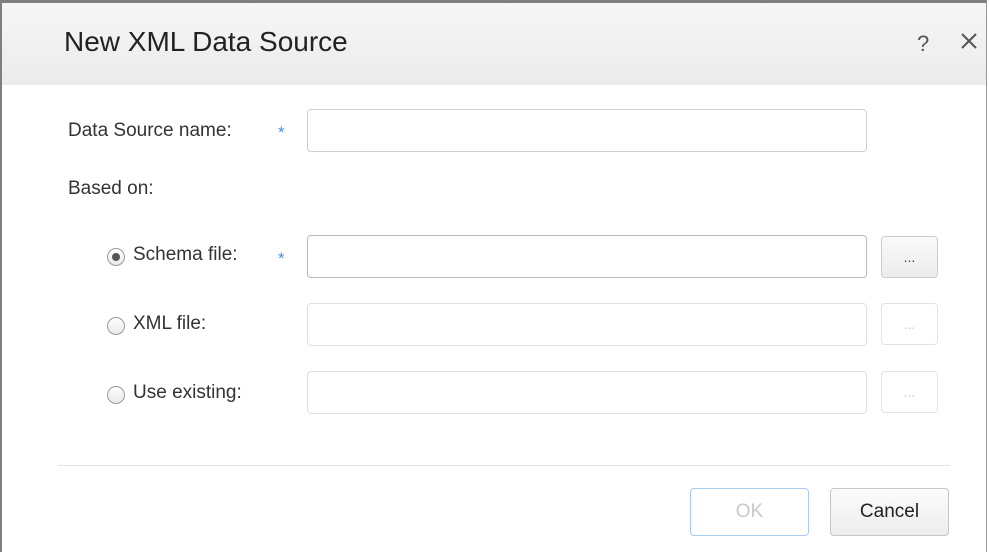 This screenshot has width=989, height=554. What do you see at coordinates (185, 254) in the screenshot?
I see `schema-file-label: Schema file:` at bounding box center [185, 254].